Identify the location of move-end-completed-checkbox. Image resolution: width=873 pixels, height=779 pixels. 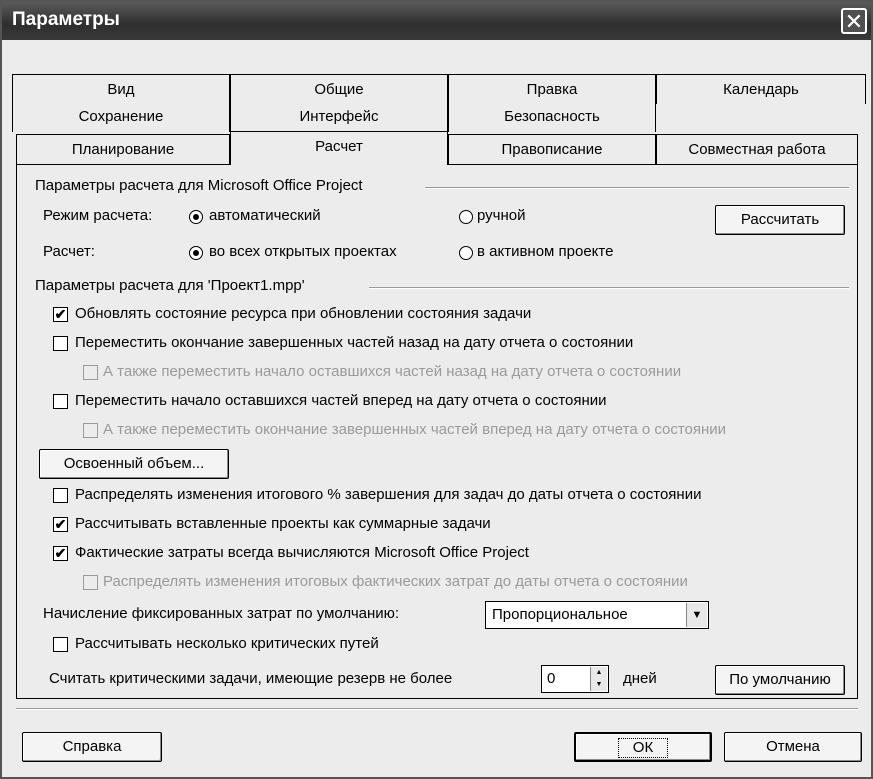
(60, 343).